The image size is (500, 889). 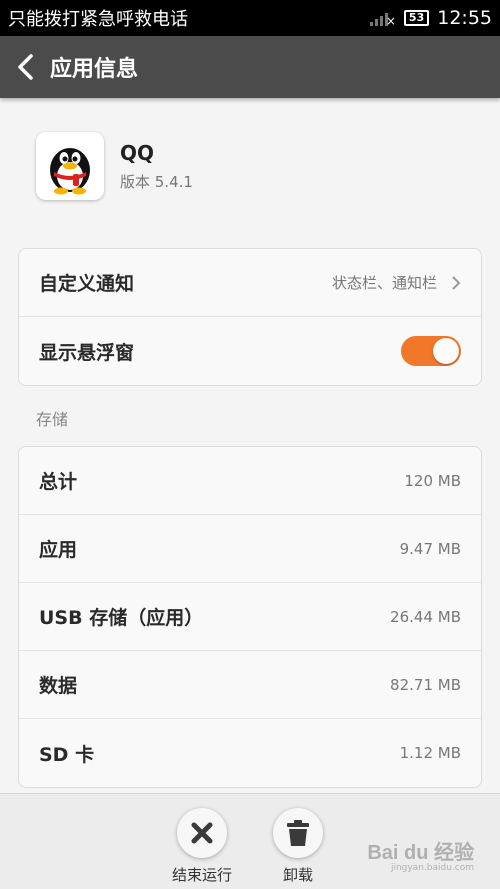 I want to click on app-name: QQ, so click(x=137, y=152).